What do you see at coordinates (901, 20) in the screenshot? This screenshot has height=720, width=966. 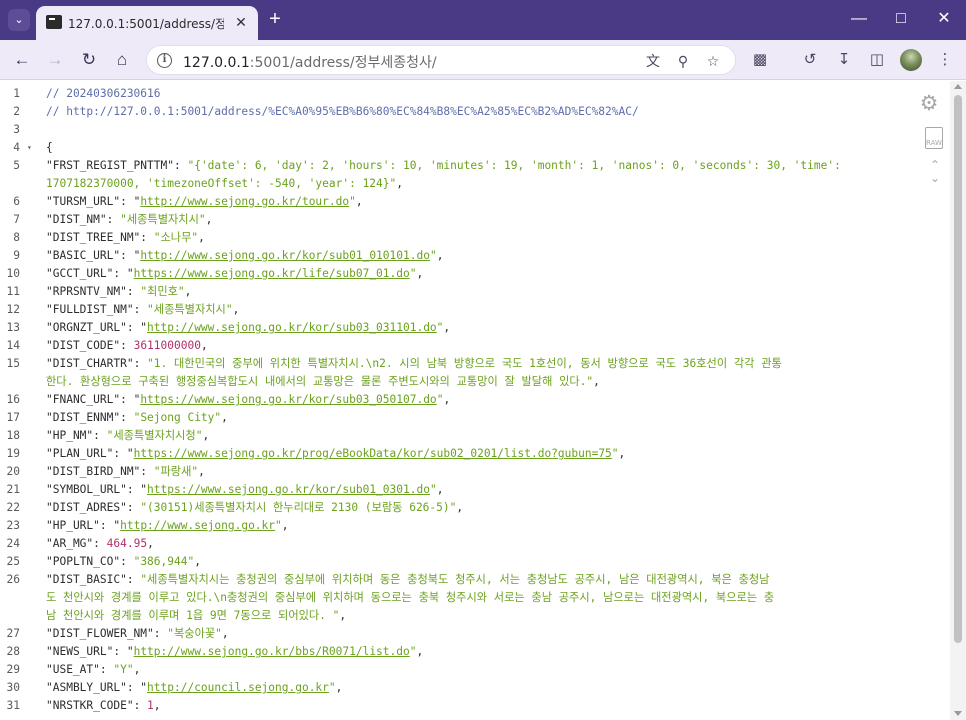 I see `maximize-icon: □` at bounding box center [901, 20].